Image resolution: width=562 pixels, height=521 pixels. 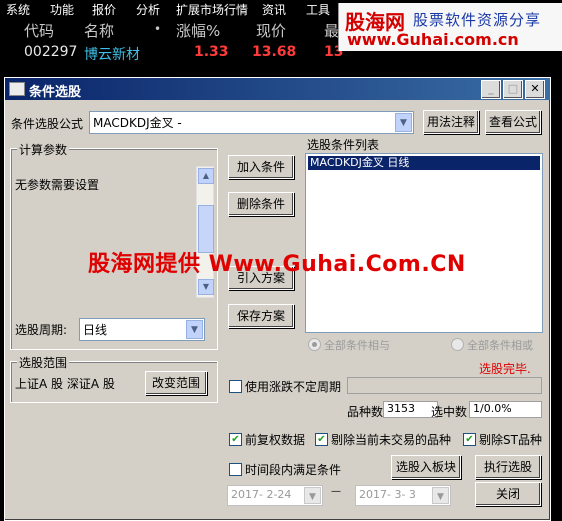 I want to click on change-range-button: 改变范围, so click(x=176, y=383).